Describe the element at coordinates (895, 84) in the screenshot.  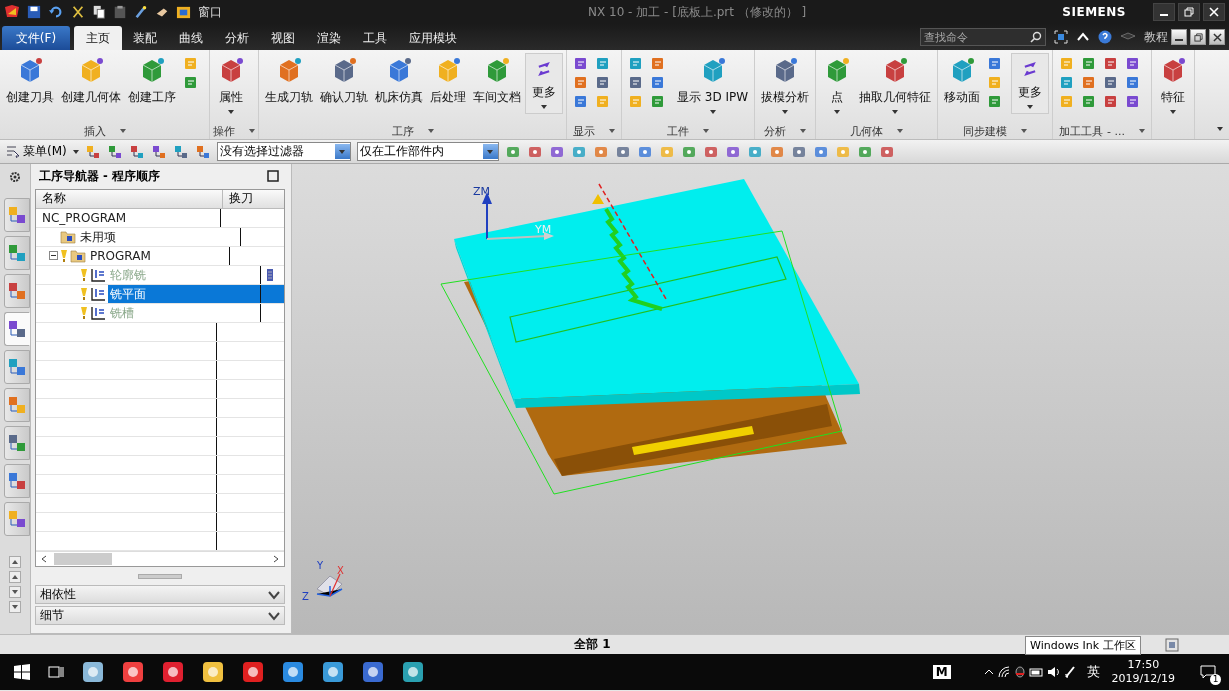
I see `ribbon-button: 抽取几何特征` at that location.